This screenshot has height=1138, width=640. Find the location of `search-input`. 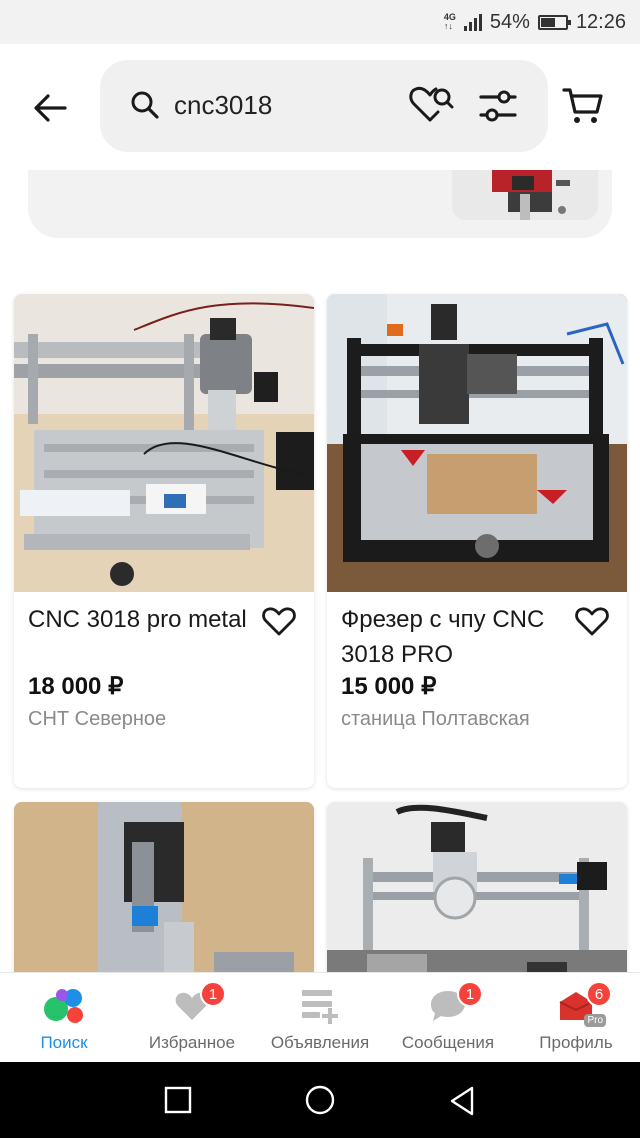

search-input is located at coordinates (284, 105).